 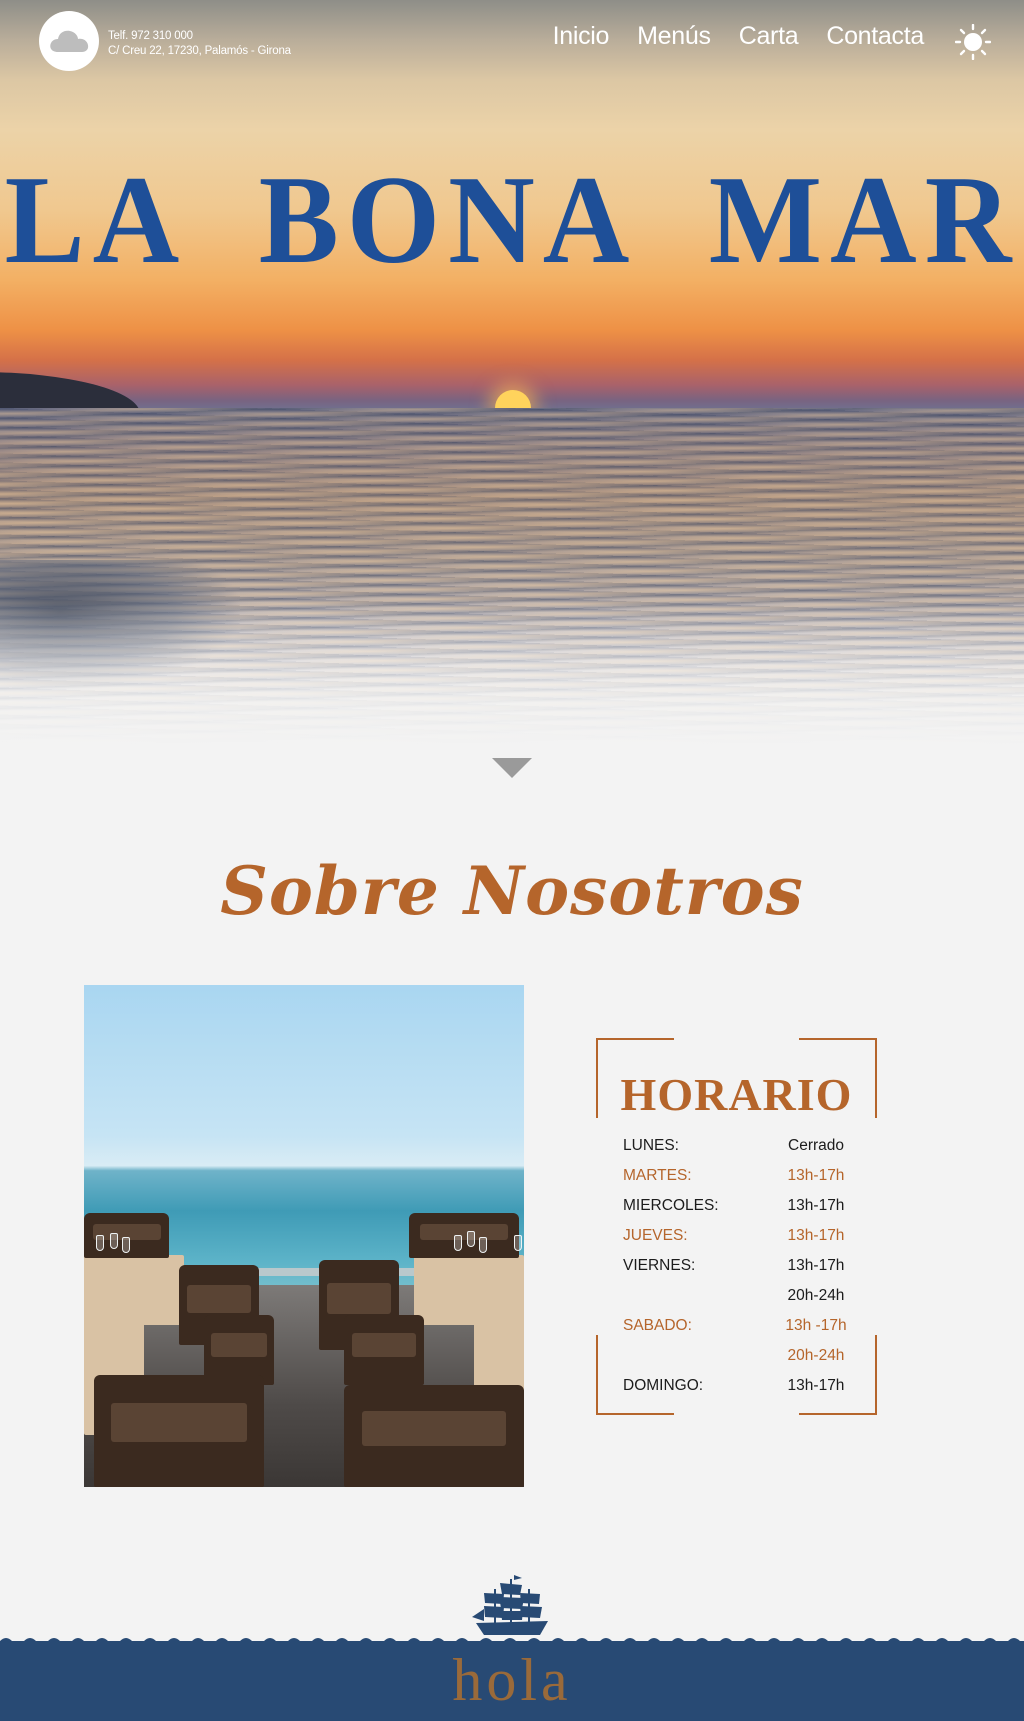 What do you see at coordinates (973, 42) in the screenshot?
I see `sun-icon` at bounding box center [973, 42].